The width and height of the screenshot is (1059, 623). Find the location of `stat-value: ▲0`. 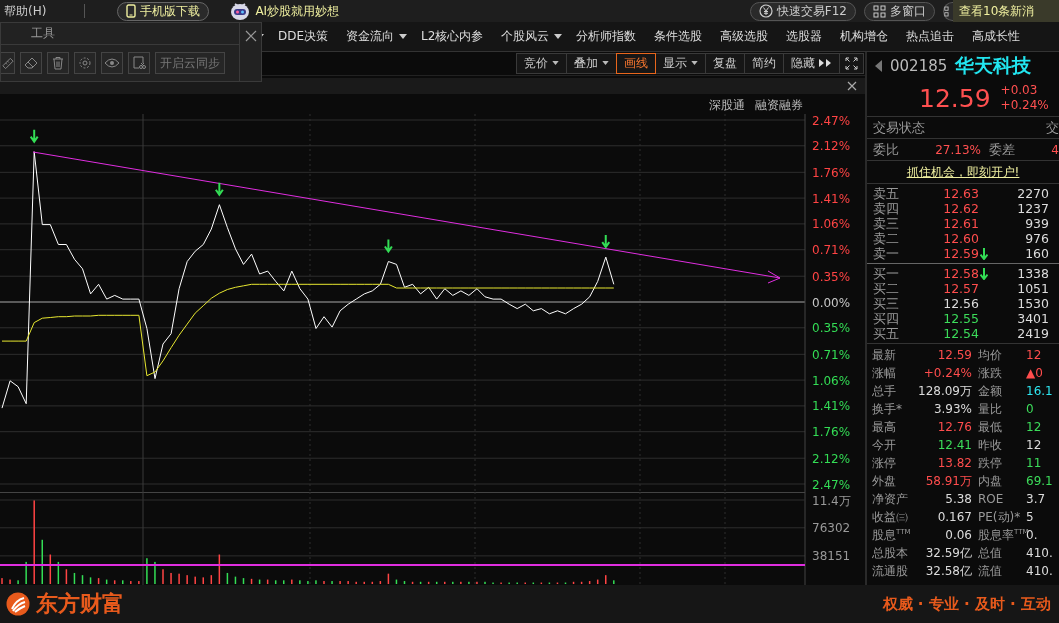

stat-value: ▲0 is located at coordinates (1034, 373).